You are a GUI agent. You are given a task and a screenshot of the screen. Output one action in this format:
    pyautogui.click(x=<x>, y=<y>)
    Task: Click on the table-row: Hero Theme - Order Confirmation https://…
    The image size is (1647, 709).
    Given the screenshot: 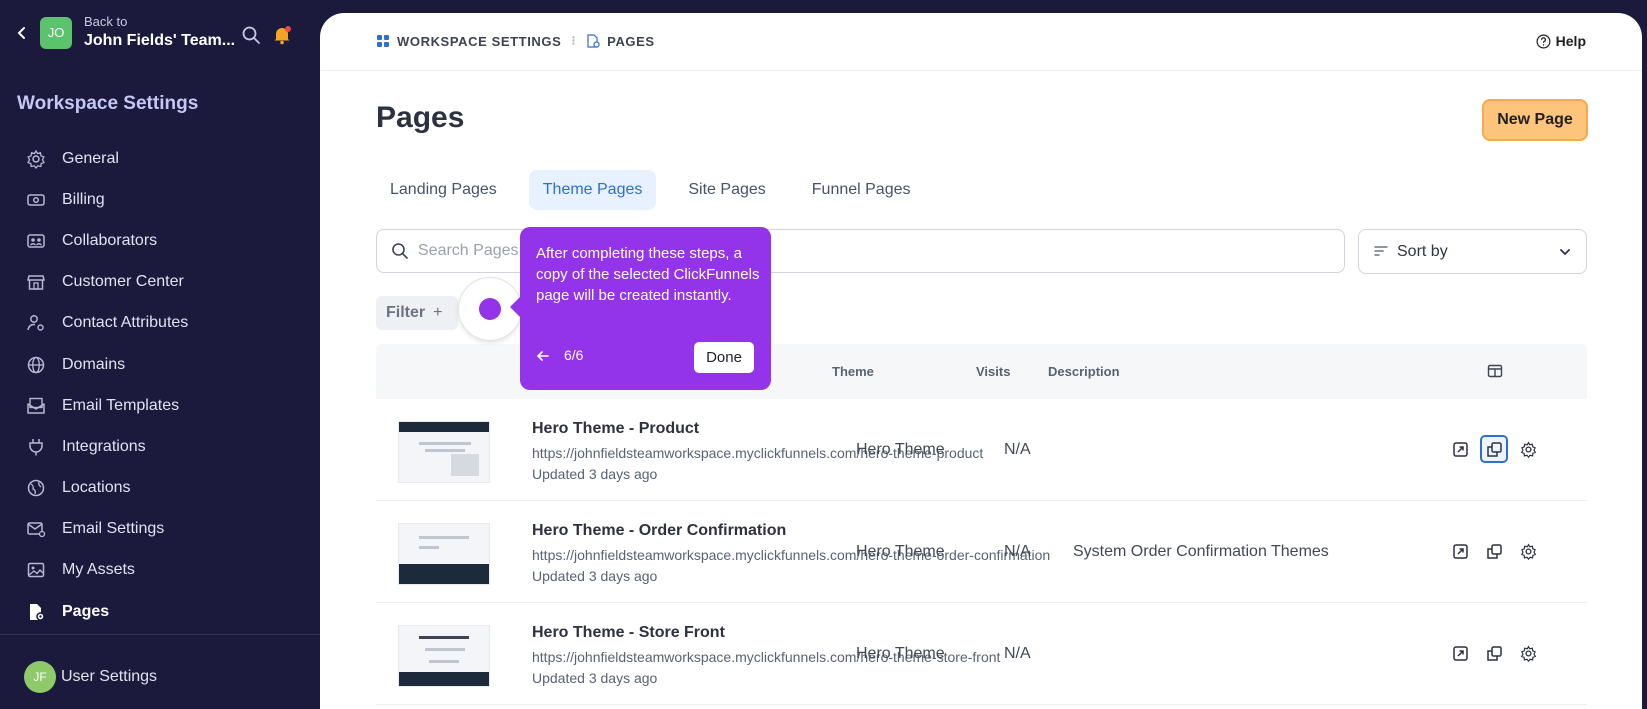 What is the action you would take?
    pyautogui.click(x=981, y=552)
    